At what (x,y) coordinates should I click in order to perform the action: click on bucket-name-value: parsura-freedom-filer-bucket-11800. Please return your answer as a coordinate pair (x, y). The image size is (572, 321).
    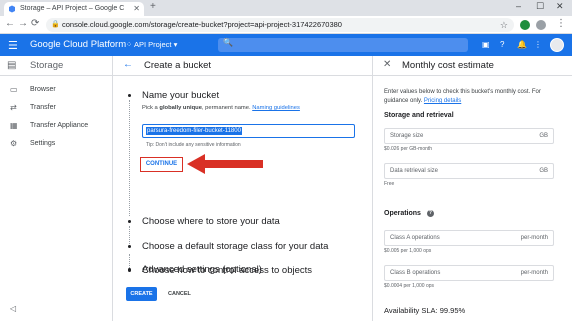
    Looking at the image, I should click on (194, 131).